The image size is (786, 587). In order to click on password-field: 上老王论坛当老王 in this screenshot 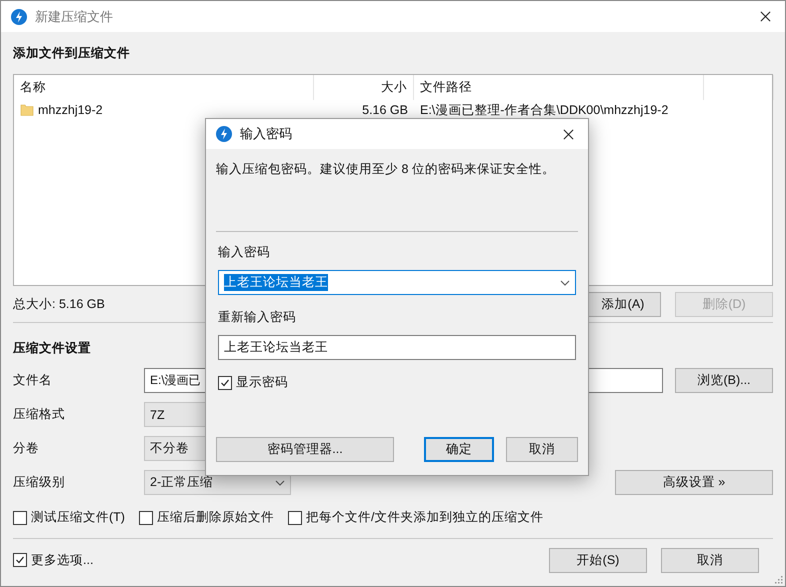, I will do `click(397, 282)`.